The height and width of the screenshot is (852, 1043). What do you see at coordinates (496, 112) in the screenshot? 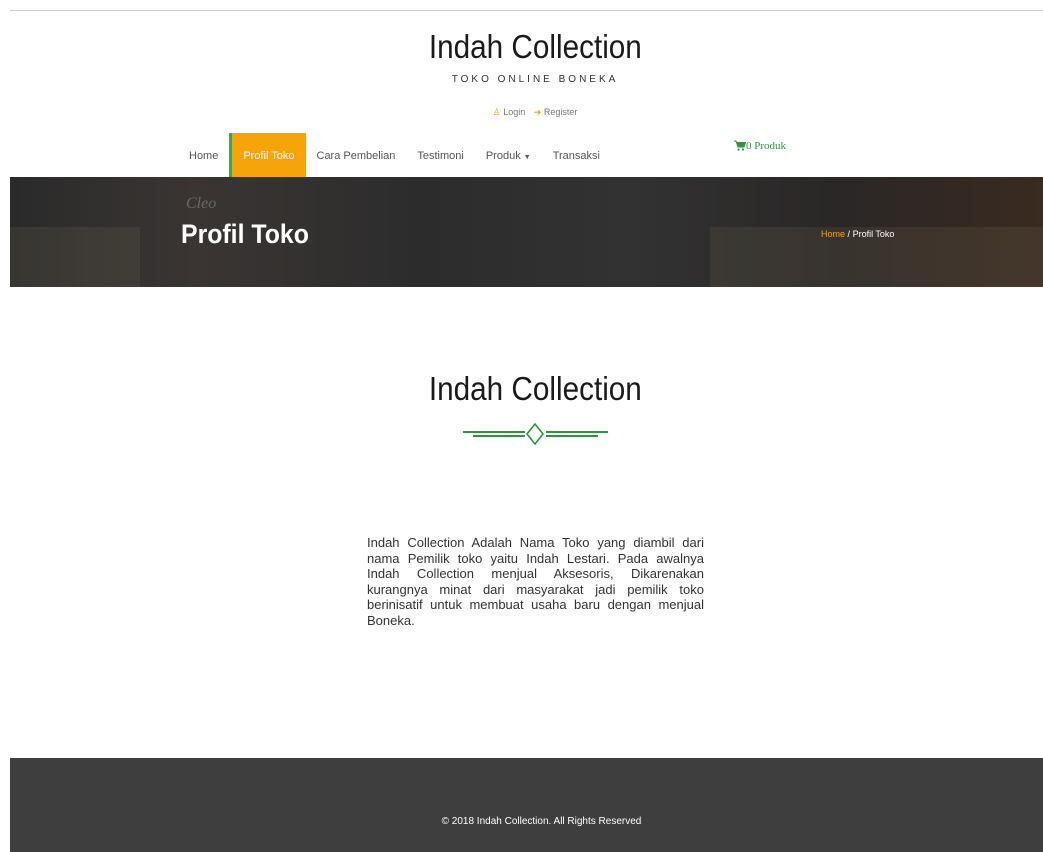
I see `user-icon: ♙` at bounding box center [496, 112].